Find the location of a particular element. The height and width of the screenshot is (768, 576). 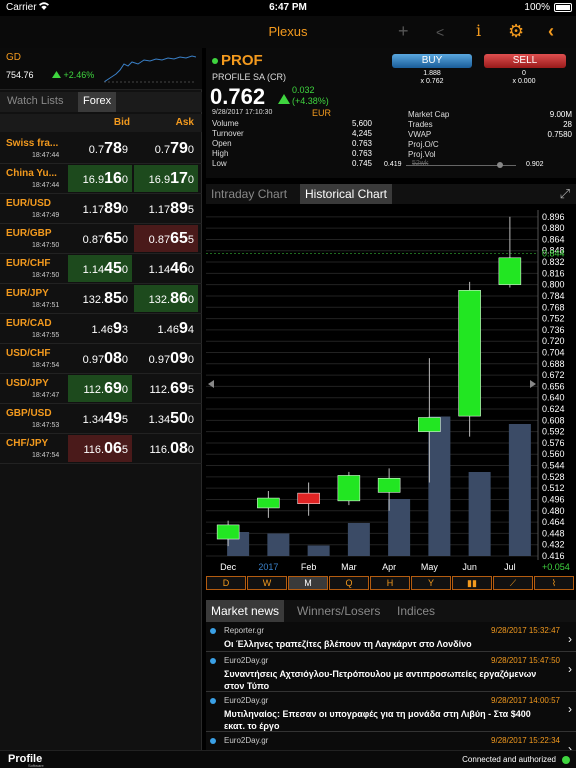

tab-intraday-chart: Intraday Chart is located at coordinates (249, 194).